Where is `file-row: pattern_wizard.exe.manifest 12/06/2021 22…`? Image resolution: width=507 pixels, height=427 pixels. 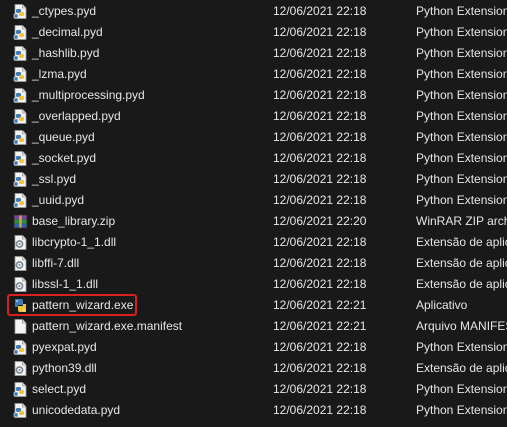
file-row: pattern_wizard.exe.manifest 12/06/2021 22… is located at coordinates (253, 326).